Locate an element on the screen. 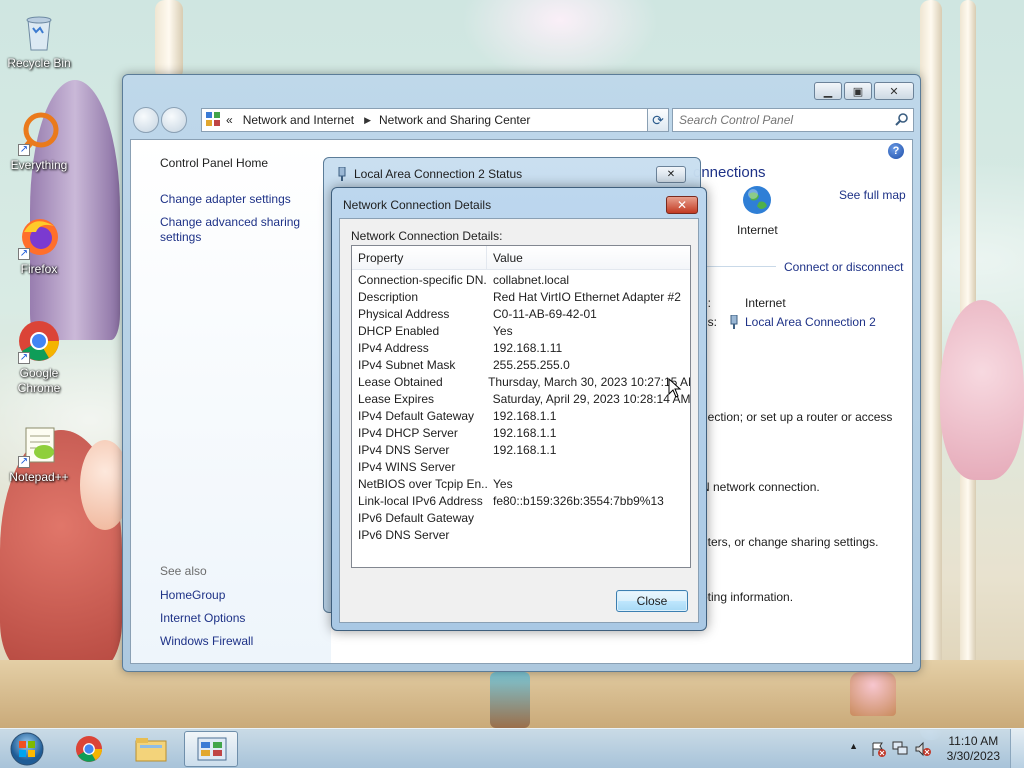 This screenshot has height=768, width=1024. column-header-property: Property is located at coordinates (419, 257).